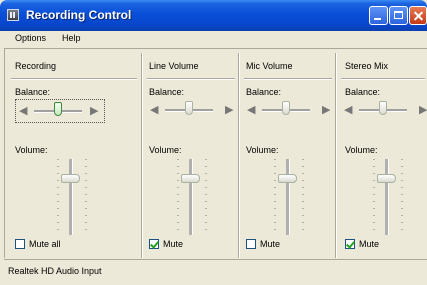  I want to click on maximize-button, so click(398, 15).